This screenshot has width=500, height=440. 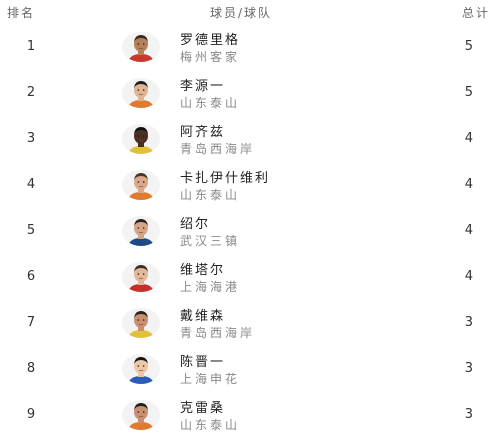 I want to click on rank-number: 1, so click(x=31, y=46).